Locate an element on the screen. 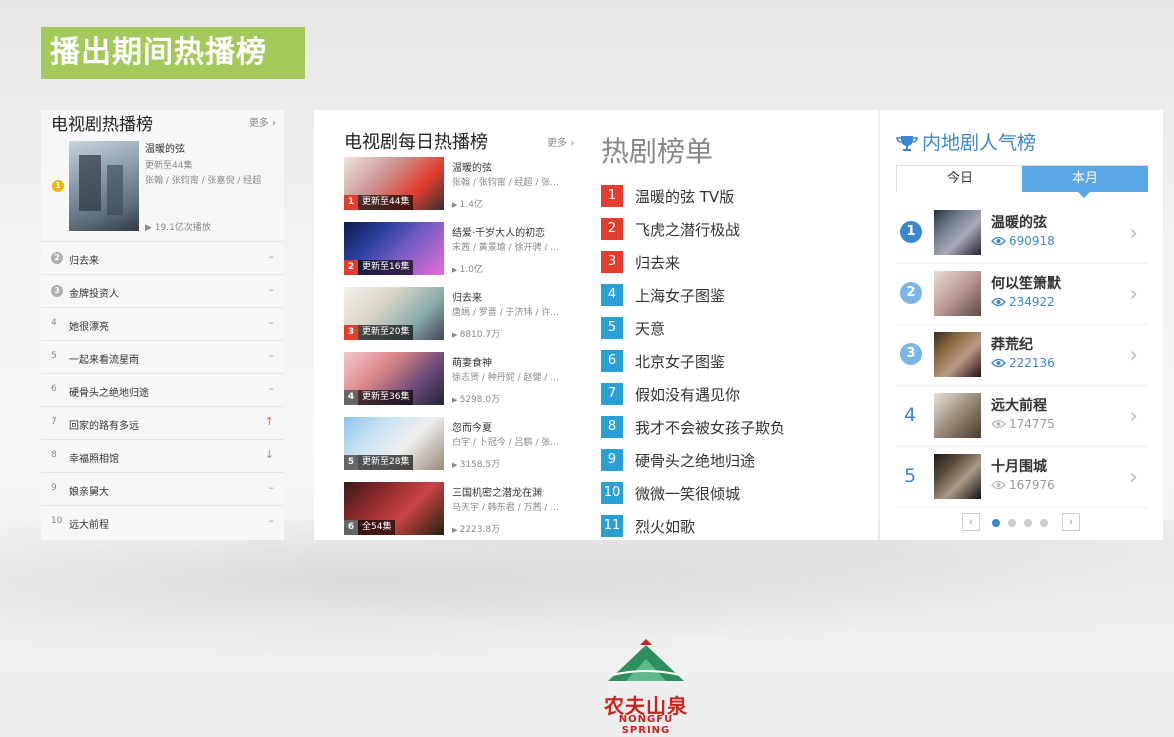 The width and height of the screenshot is (1174, 737). rank-row: 2 归去来 – is located at coordinates (162, 257).